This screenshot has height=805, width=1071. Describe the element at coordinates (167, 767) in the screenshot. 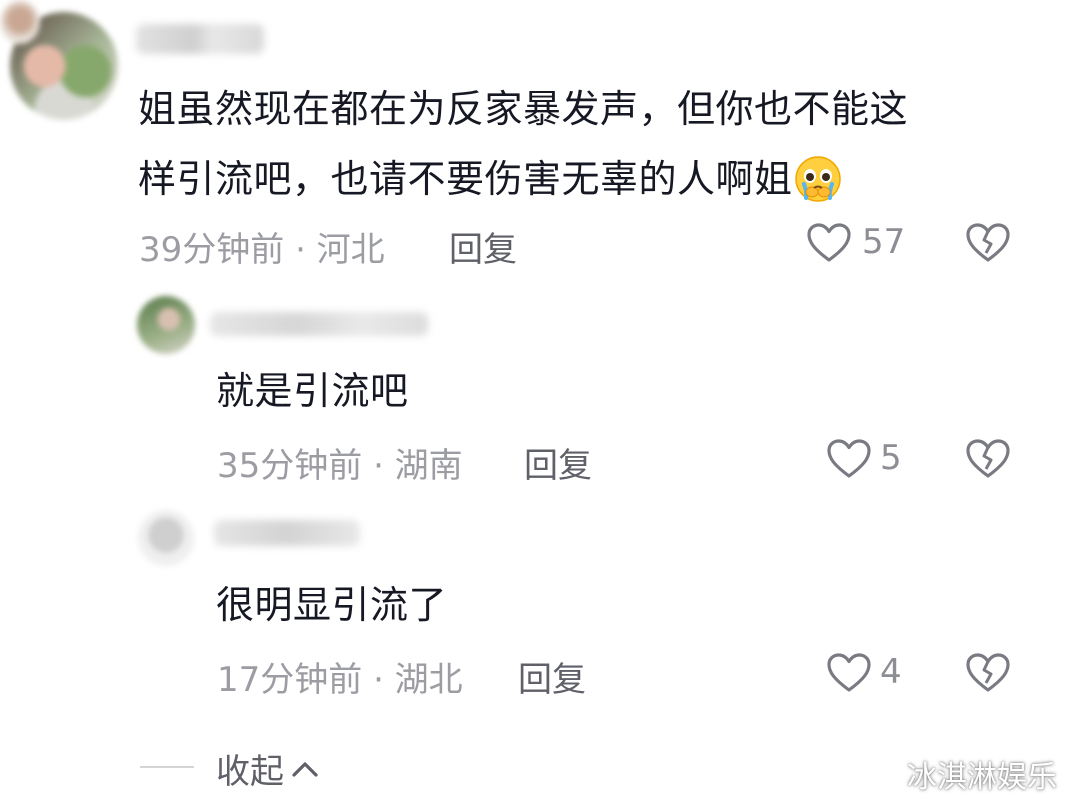

I see `collapse-divider` at that location.